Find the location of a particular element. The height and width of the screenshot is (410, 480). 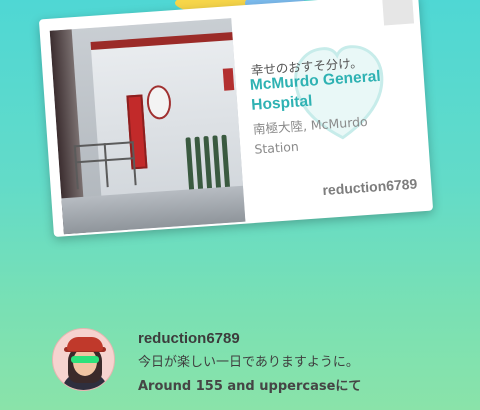

friend-avatar is located at coordinates (83, 359).